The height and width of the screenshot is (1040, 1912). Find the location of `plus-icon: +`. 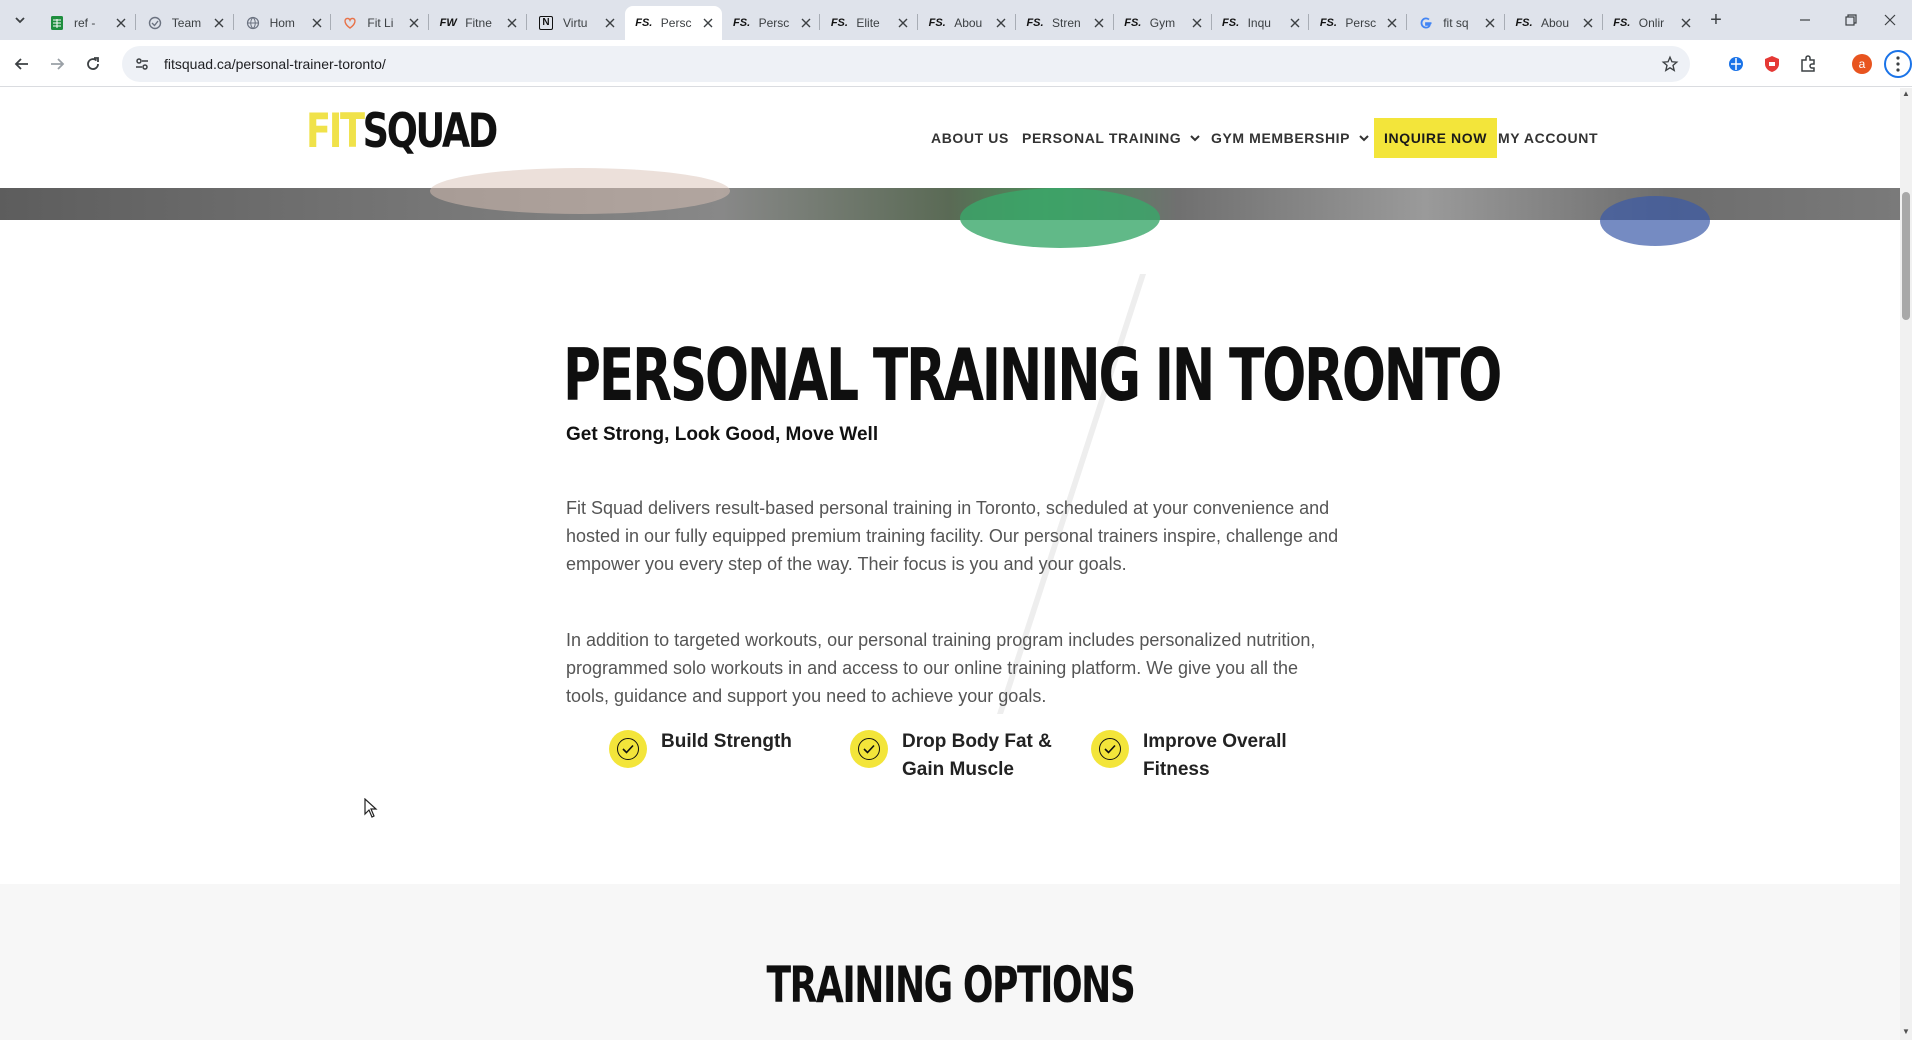

plus-icon: + is located at coordinates (1716, 19).